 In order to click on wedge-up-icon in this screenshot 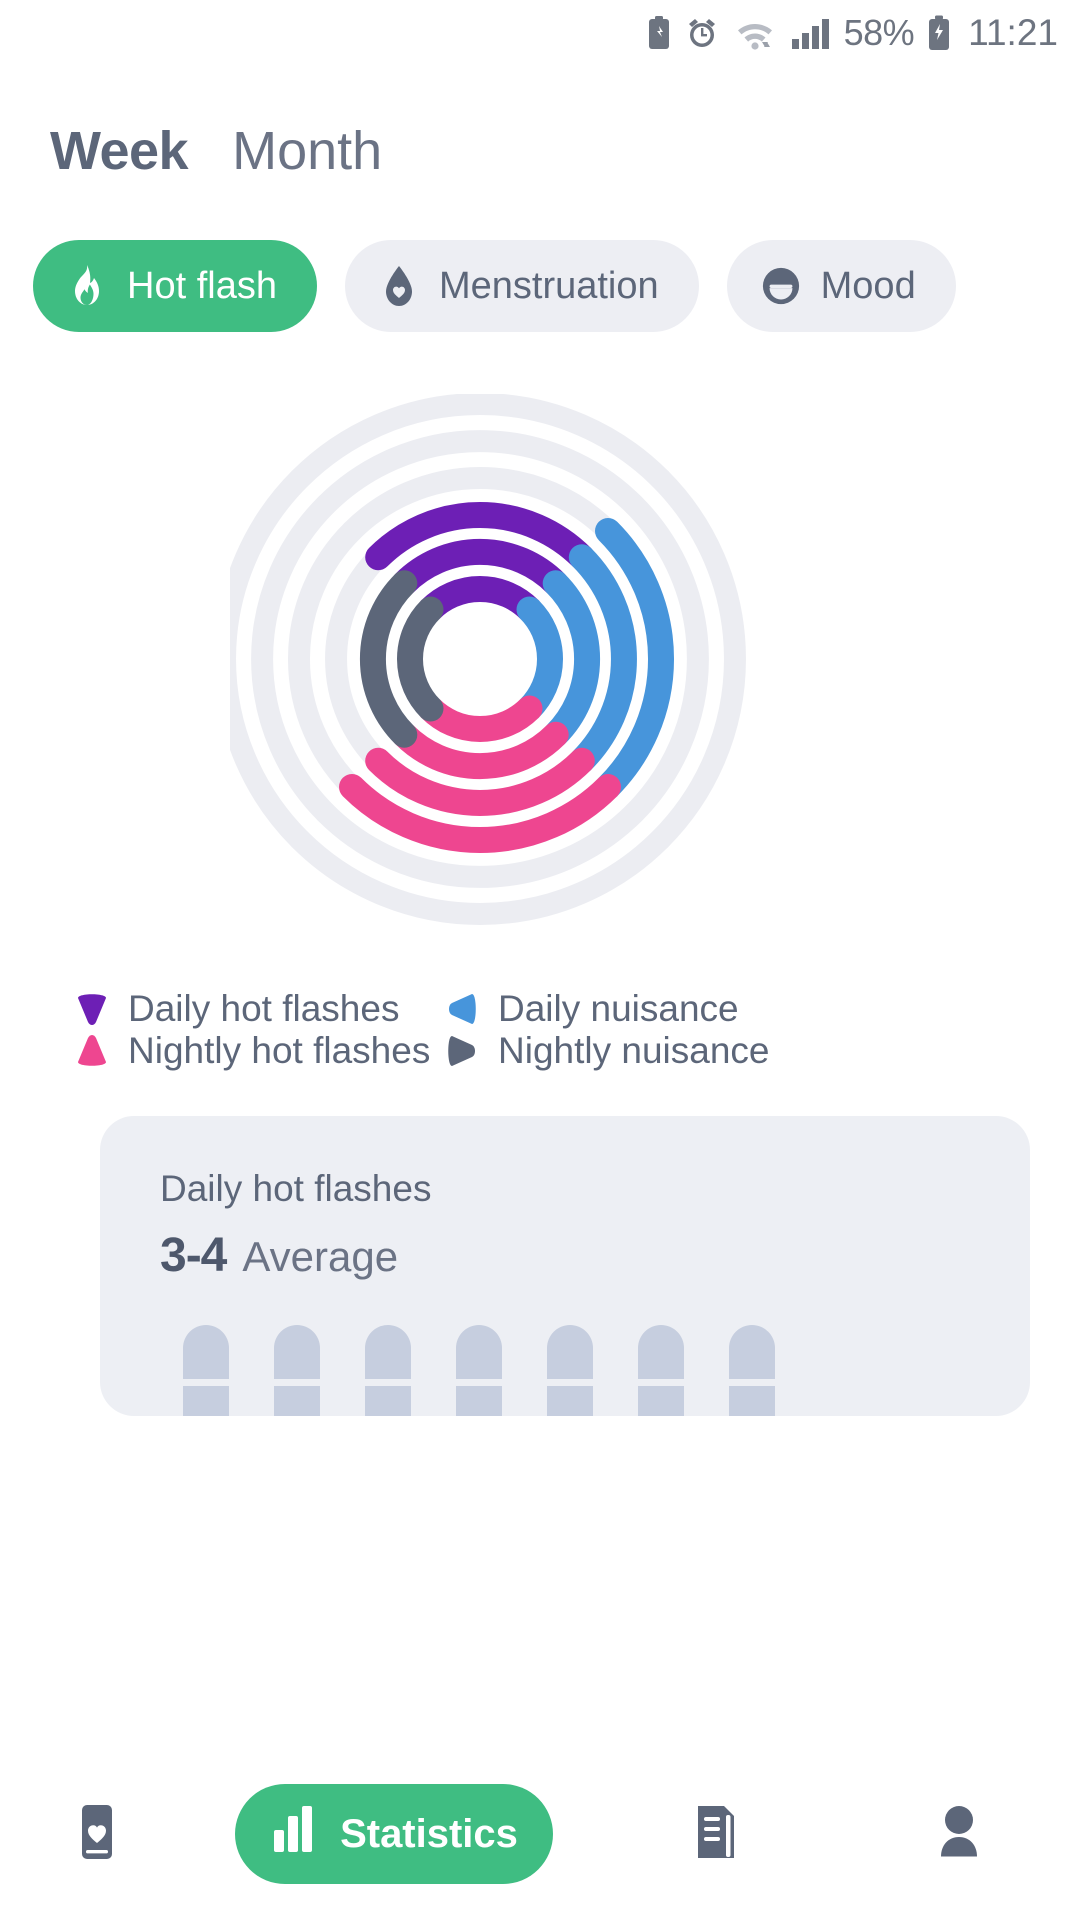, I will do `click(92, 1051)`.